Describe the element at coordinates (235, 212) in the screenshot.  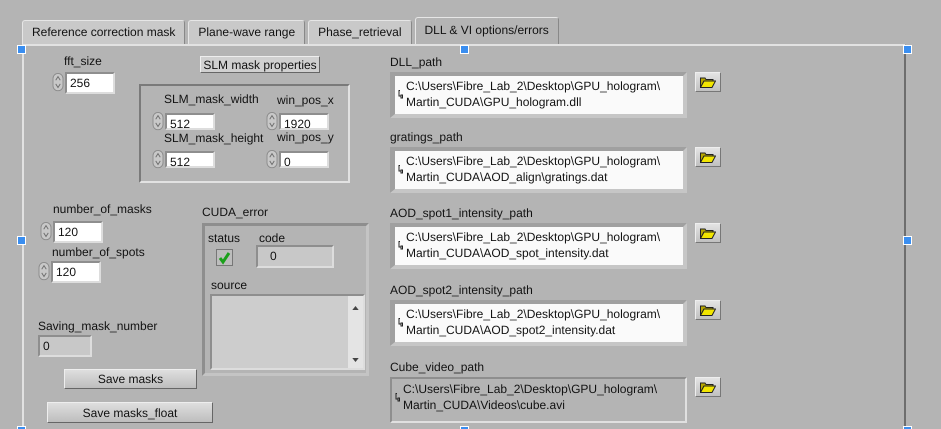
I see `cluster-label: CUDA_error` at that location.